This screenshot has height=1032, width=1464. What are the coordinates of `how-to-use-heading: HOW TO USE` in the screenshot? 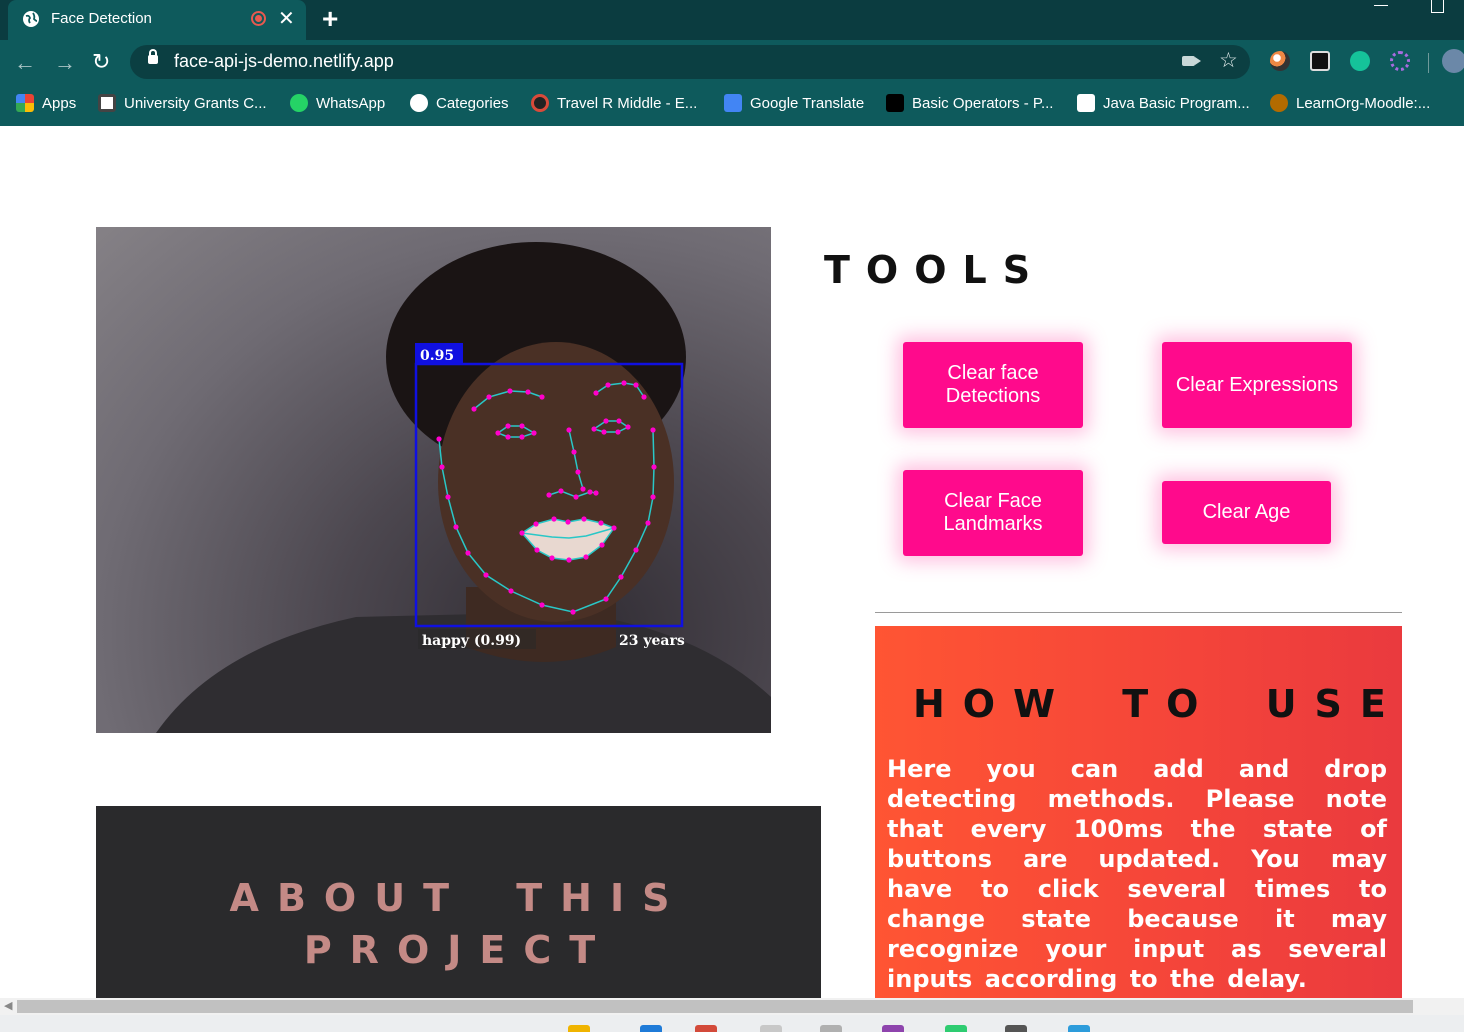 It's located at (1157, 704).